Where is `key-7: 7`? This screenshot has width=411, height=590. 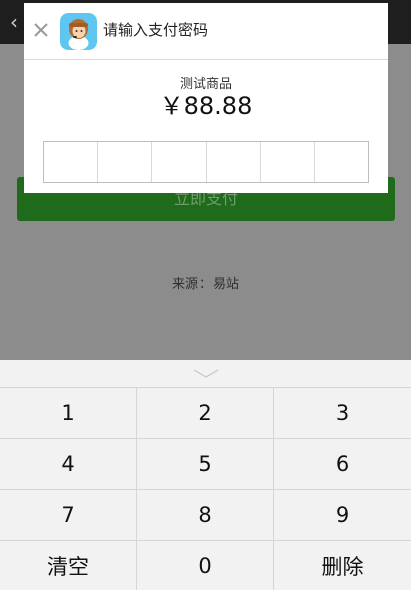 key-7: 7 is located at coordinates (68, 515).